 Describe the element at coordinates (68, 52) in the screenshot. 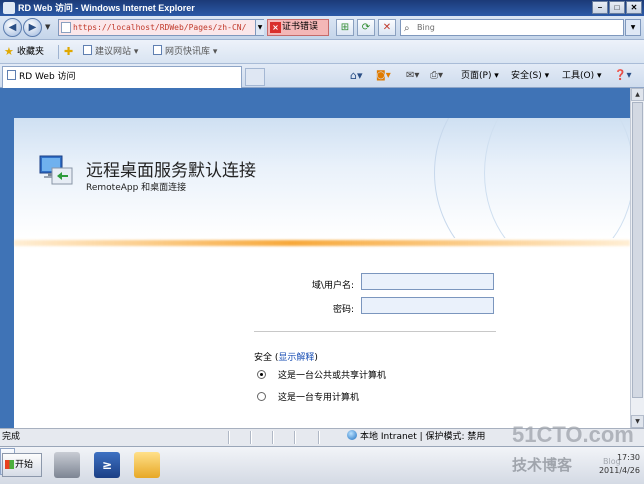

I see `add-to-favorites-icon: ✚` at that location.